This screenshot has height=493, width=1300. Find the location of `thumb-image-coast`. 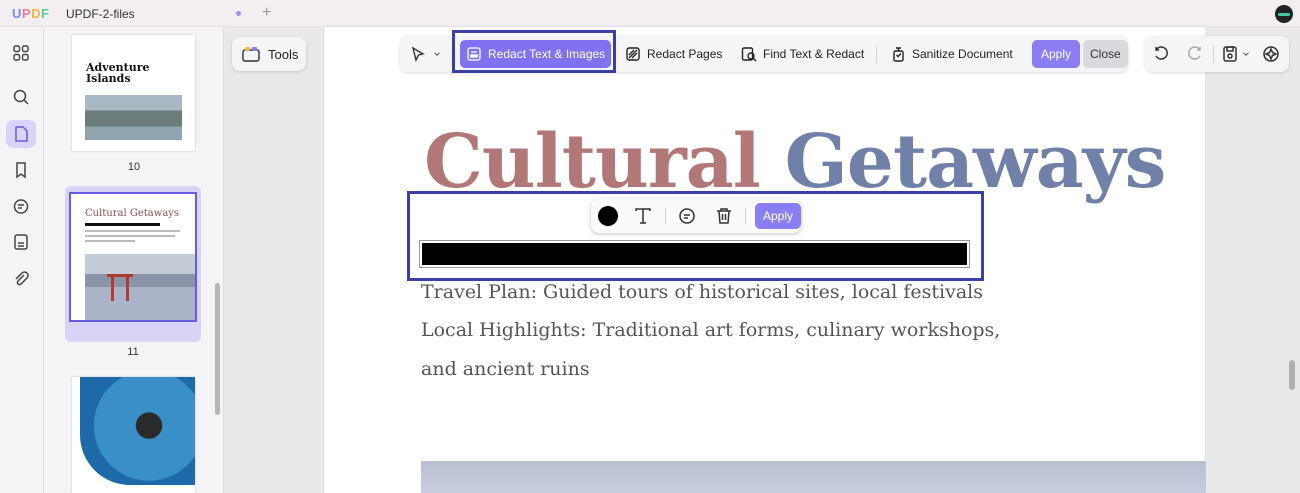

thumb-image-coast is located at coordinates (133, 117).